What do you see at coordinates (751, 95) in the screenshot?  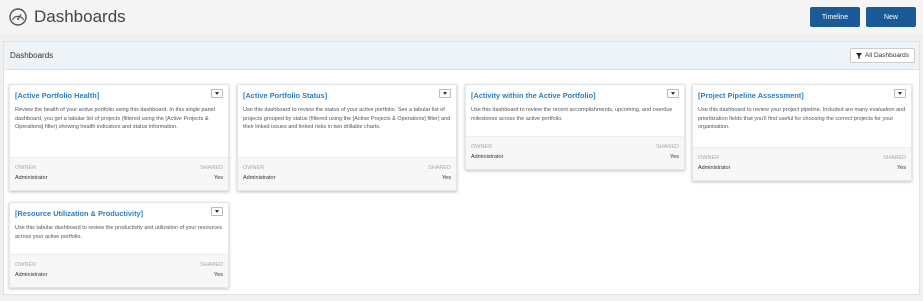 I see `dashboard-card-title: [Project Pipeline Assessment]` at bounding box center [751, 95].